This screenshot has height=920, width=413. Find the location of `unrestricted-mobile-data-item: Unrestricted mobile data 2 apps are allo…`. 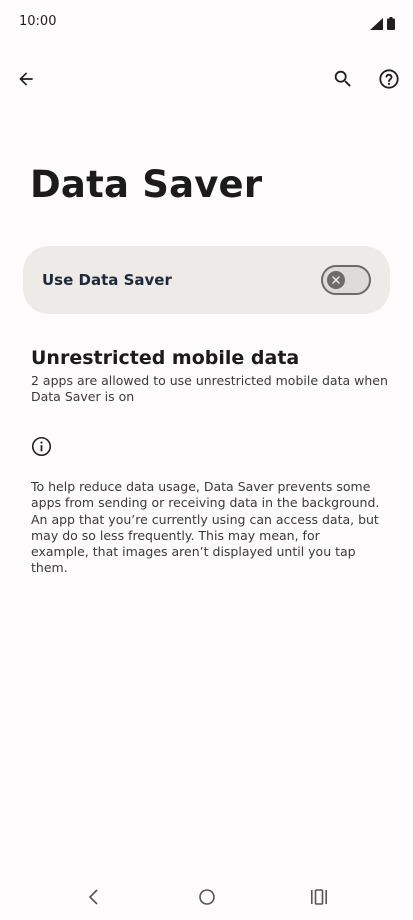

unrestricted-mobile-data-item: Unrestricted mobile data 2 apps are allo… is located at coordinates (211, 375).